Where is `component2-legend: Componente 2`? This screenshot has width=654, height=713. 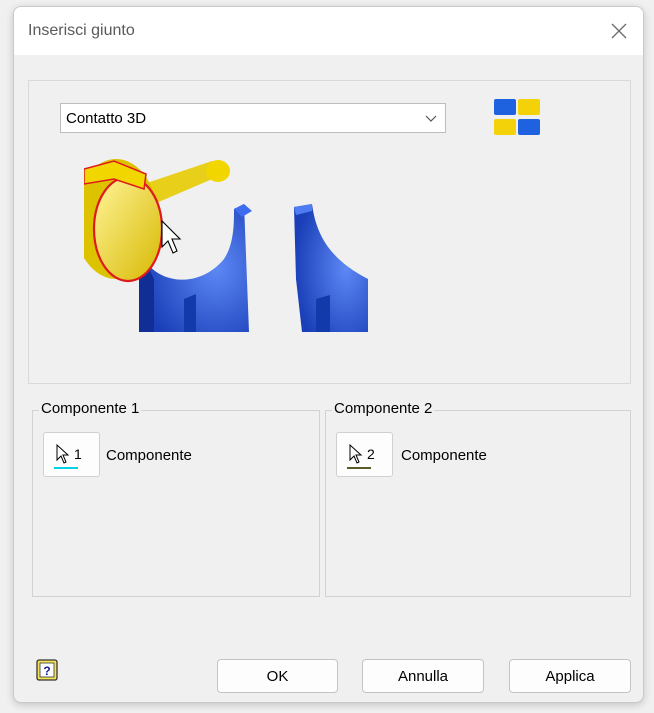
component2-legend: Componente 2 is located at coordinates (383, 408).